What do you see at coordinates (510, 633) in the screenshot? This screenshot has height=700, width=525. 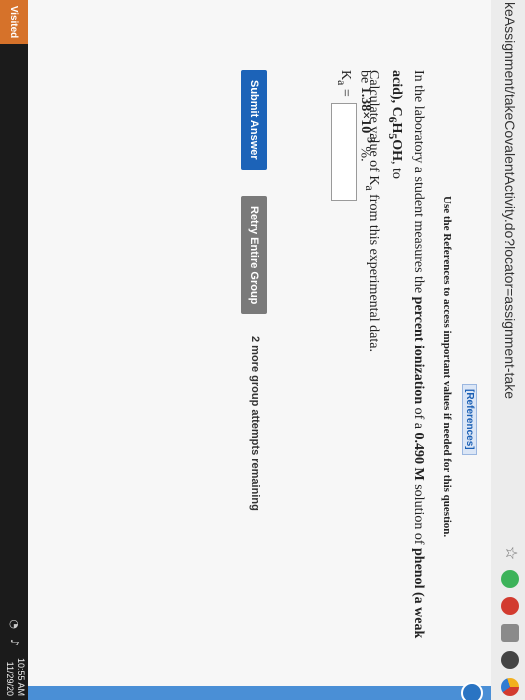 I see `puzzle-icon` at bounding box center [510, 633].